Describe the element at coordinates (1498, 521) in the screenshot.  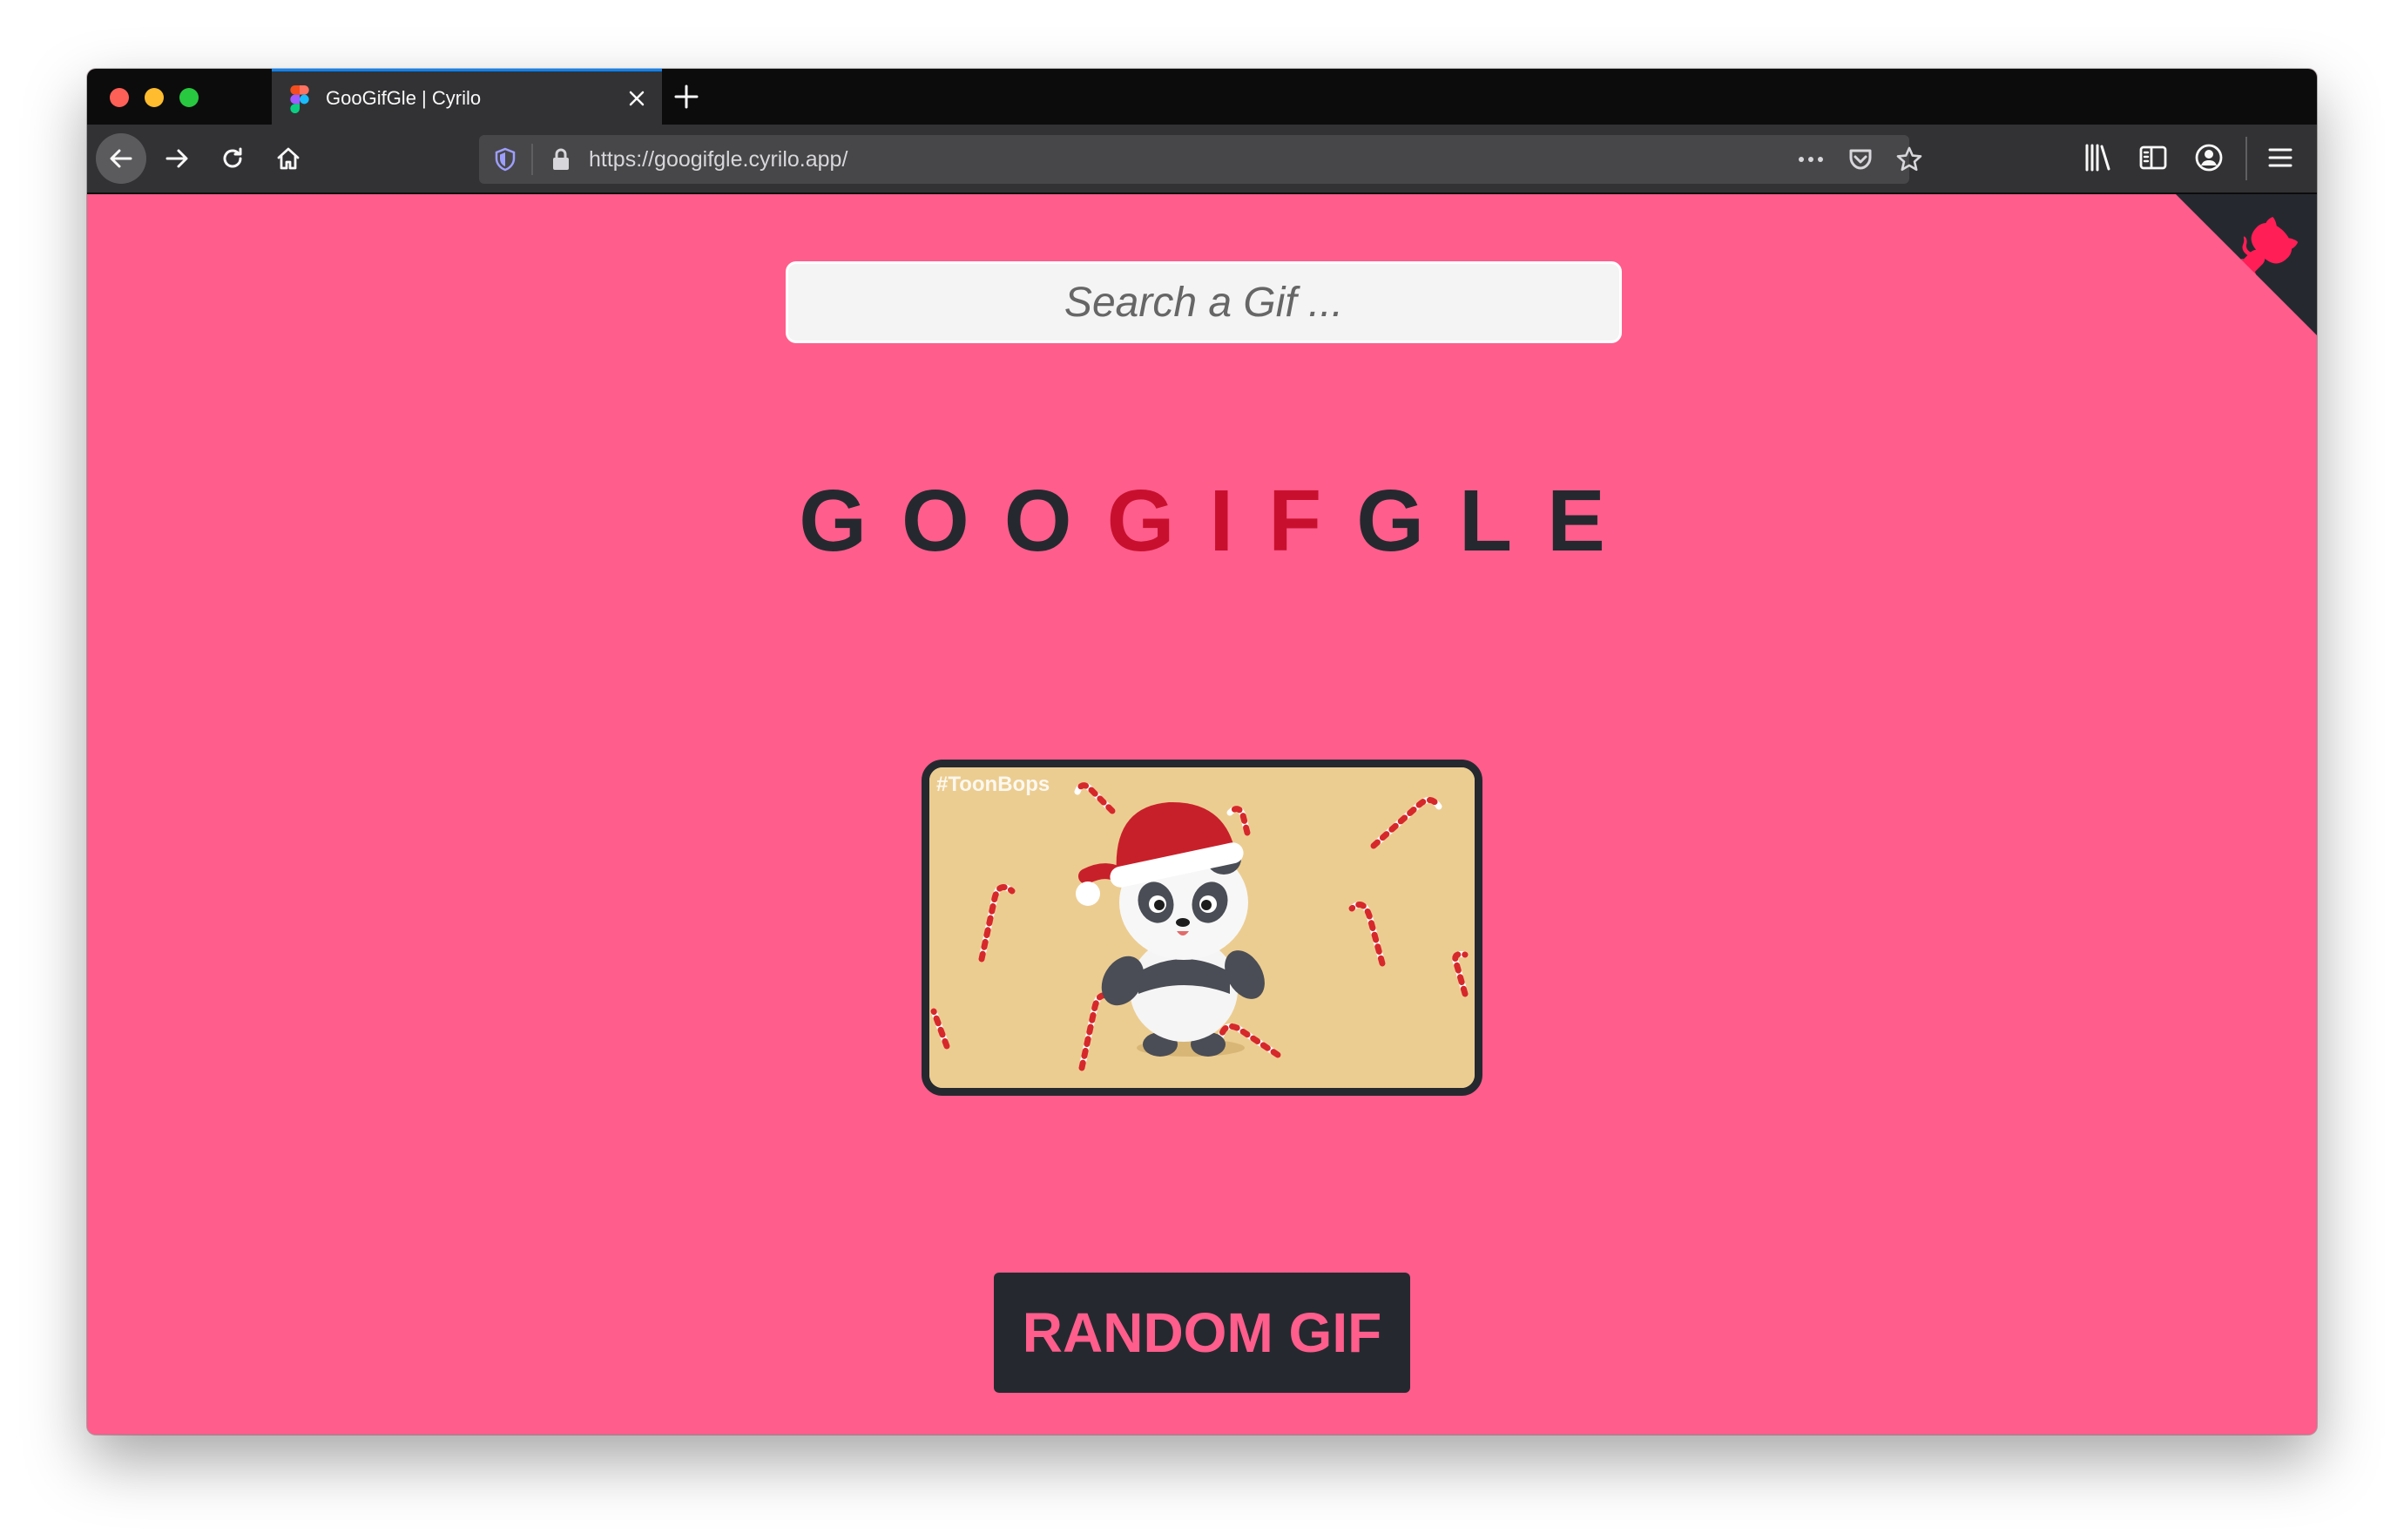
I see `logo-part-gle: GLE` at that location.